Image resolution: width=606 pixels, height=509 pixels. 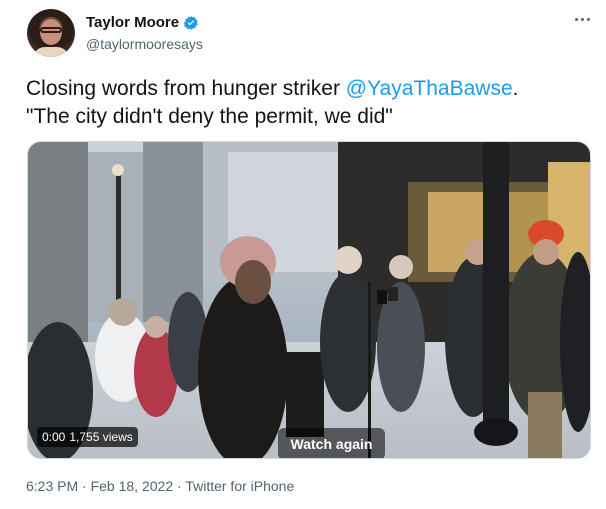 What do you see at coordinates (132, 22) in the screenshot?
I see `author-display-name: Taylor Moore` at bounding box center [132, 22].